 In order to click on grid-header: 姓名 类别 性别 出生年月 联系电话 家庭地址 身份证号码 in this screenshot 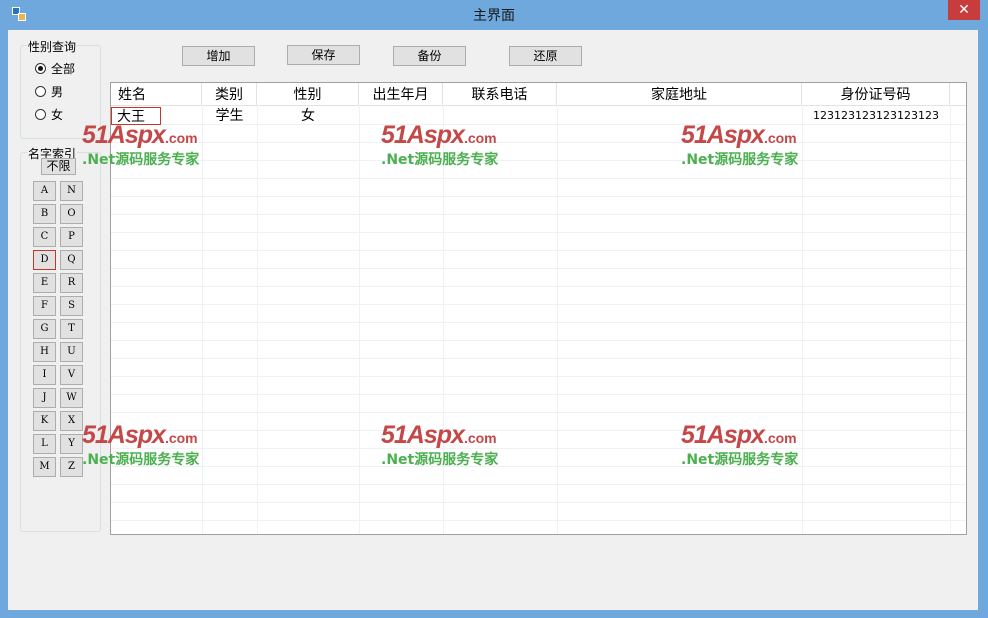, I will do `click(538, 94)`.